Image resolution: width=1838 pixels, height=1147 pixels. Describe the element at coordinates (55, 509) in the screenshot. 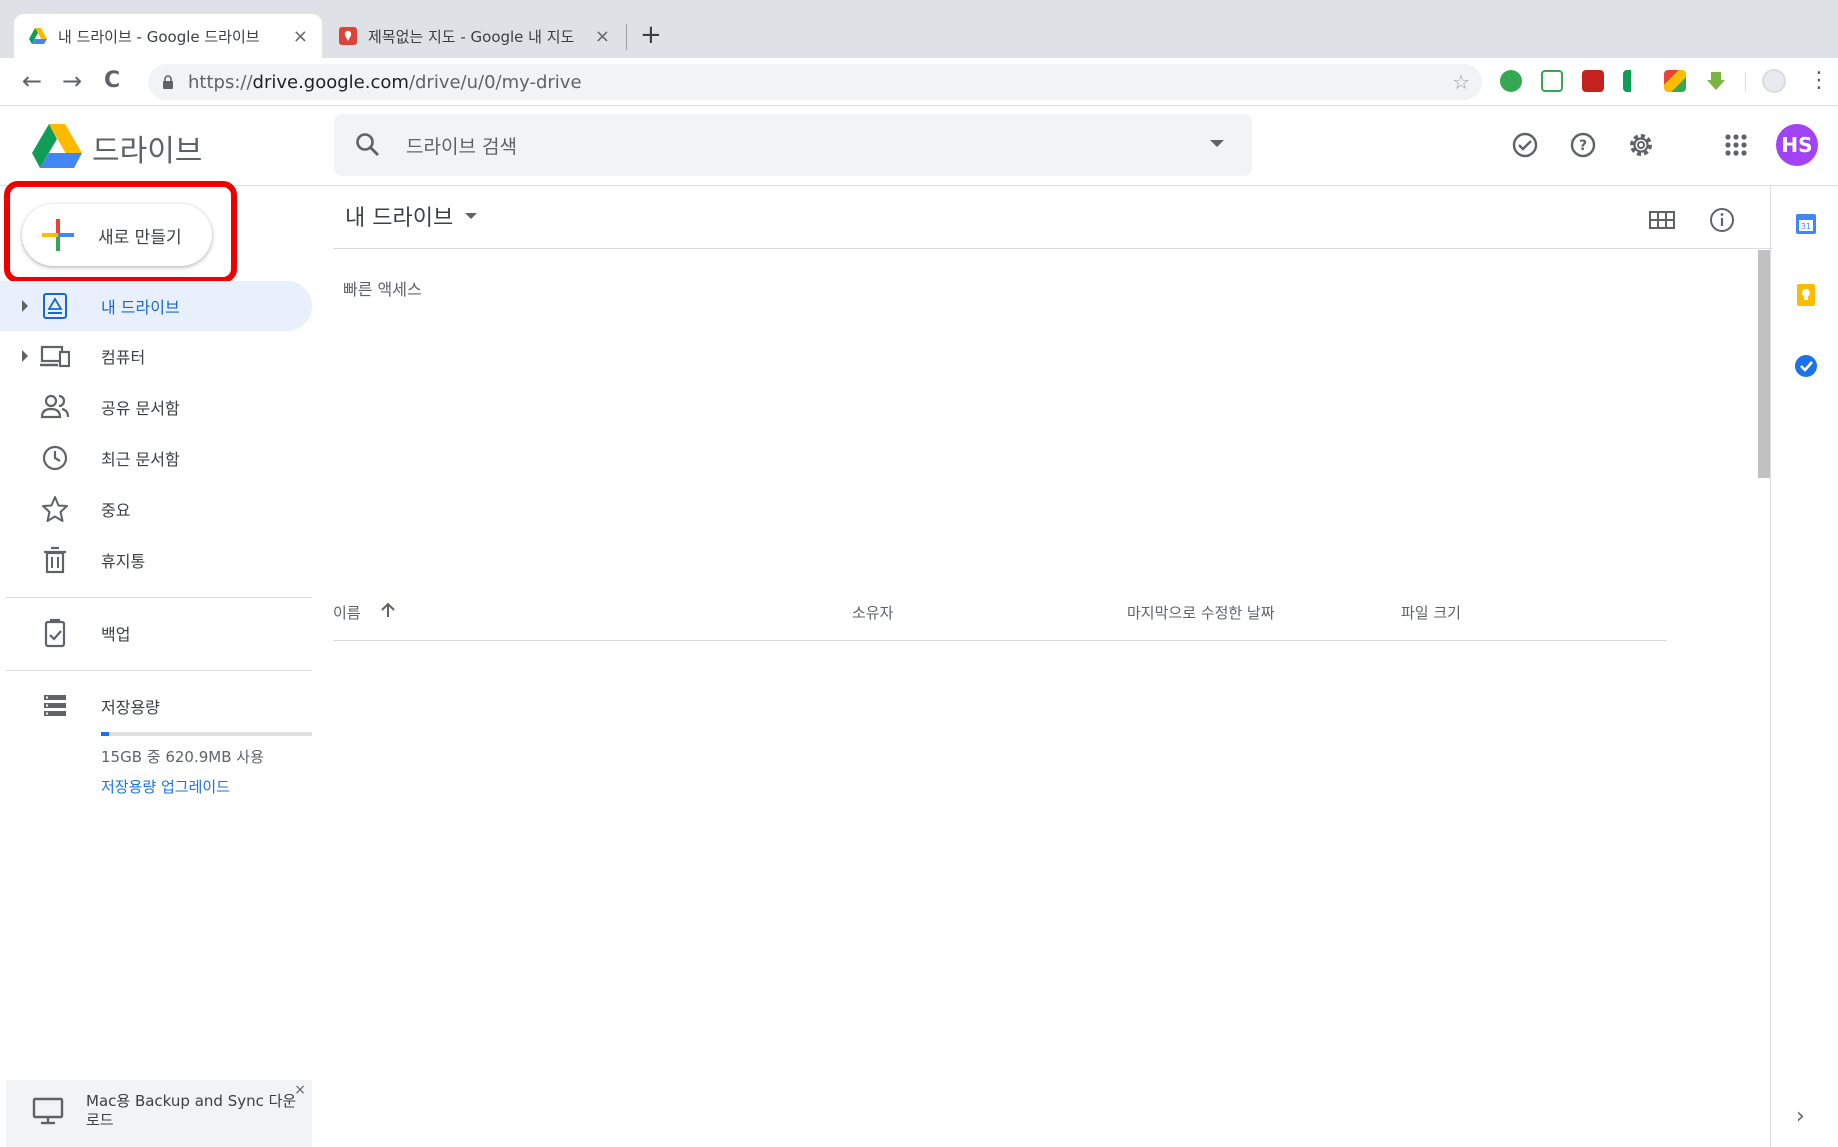

I see `star-icon` at that location.